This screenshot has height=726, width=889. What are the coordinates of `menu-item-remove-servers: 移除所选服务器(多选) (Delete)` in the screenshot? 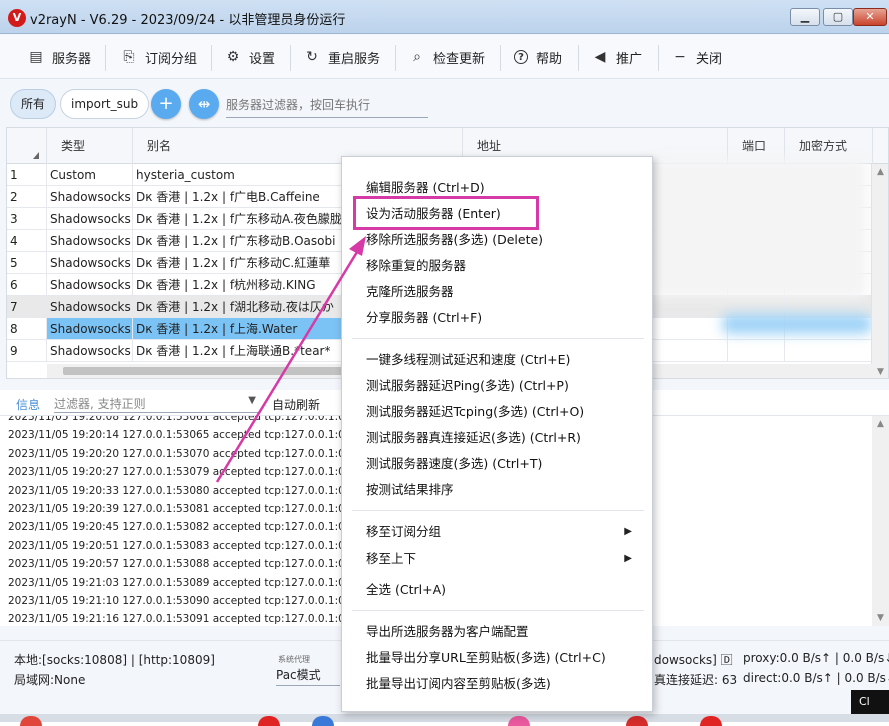 It's located at (498, 240).